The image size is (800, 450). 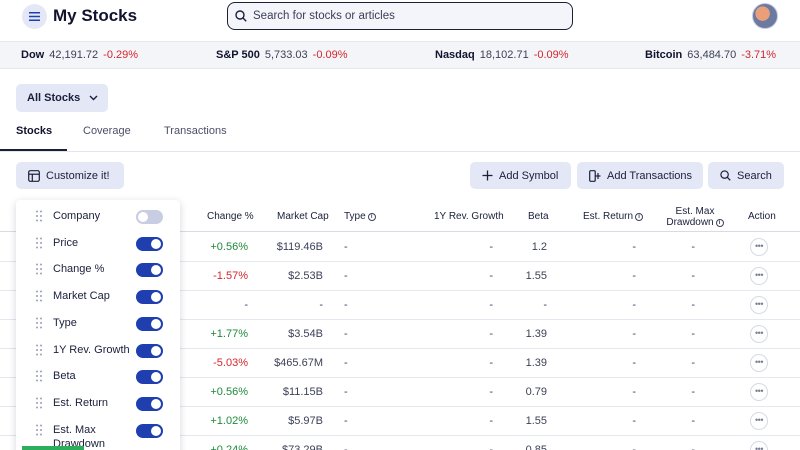 I want to click on menu-button, so click(x=34, y=16).